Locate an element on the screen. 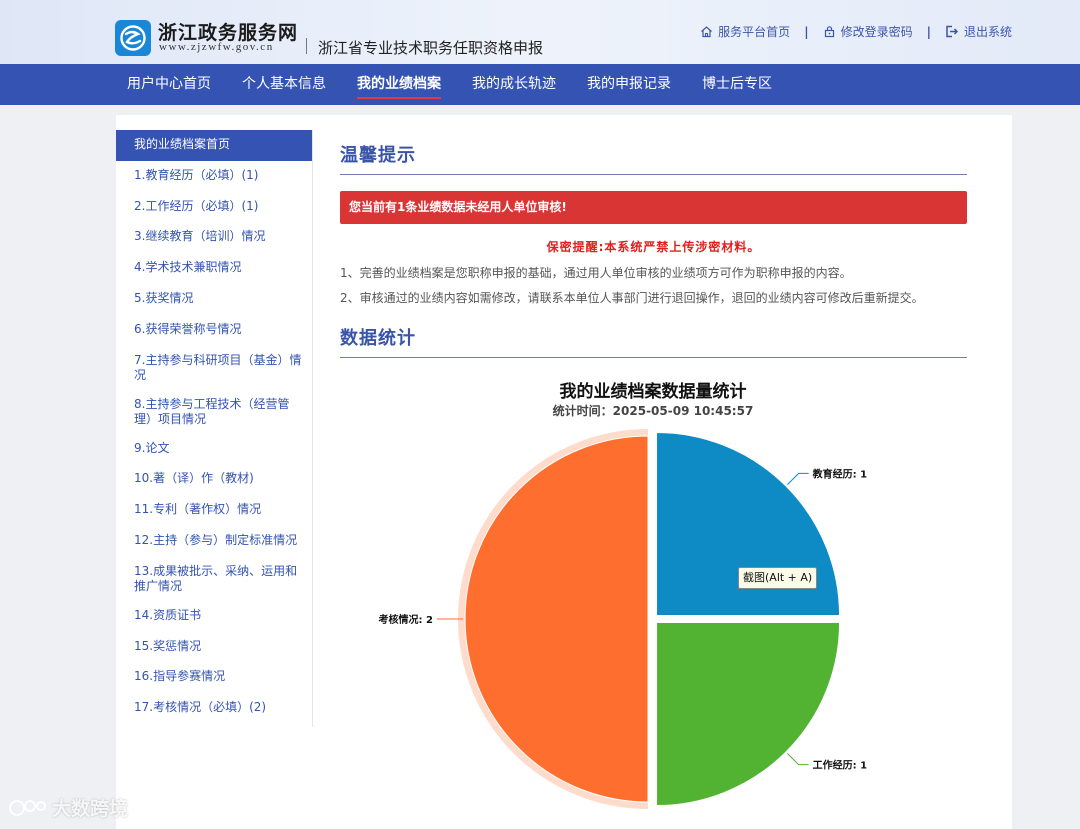  sidebar-item-papers: 9.论文 is located at coordinates (214, 449).